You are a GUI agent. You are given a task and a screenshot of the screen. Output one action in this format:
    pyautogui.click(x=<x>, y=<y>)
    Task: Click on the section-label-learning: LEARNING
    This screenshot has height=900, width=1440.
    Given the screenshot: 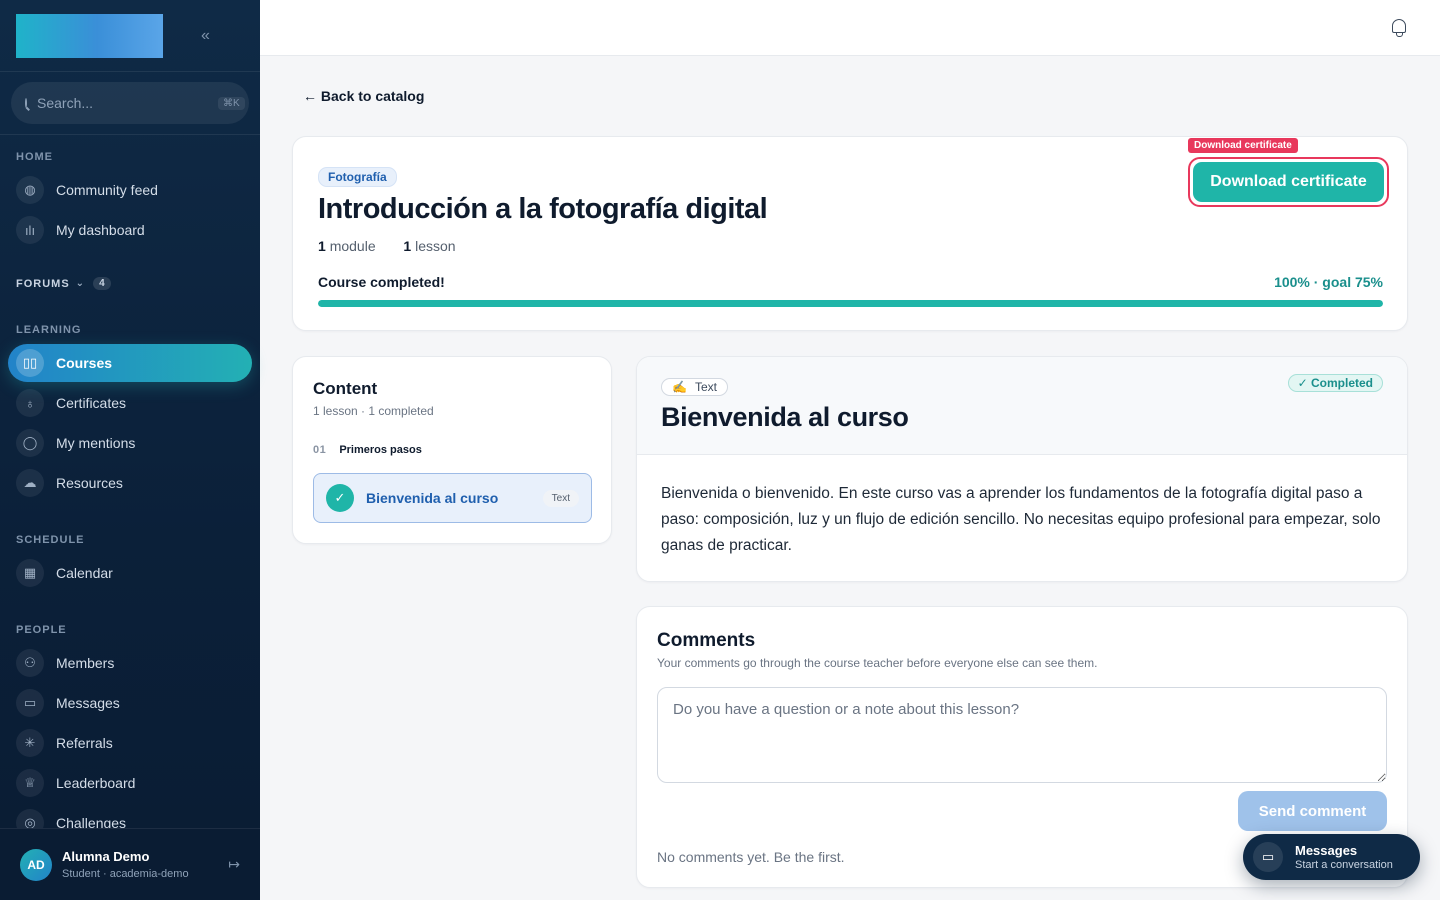 What is the action you would take?
    pyautogui.click(x=49, y=330)
    